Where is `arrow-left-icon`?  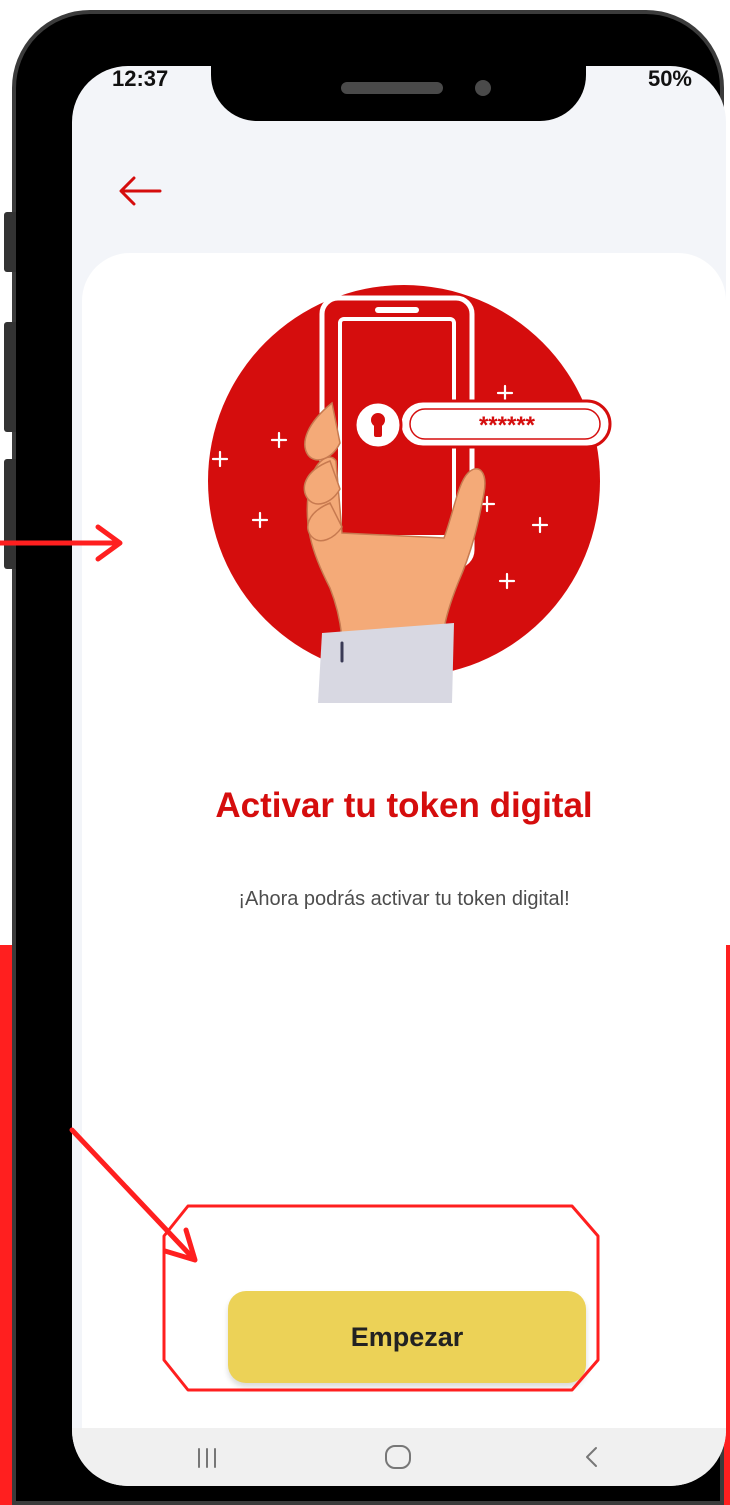 arrow-left-icon is located at coordinates (140, 191).